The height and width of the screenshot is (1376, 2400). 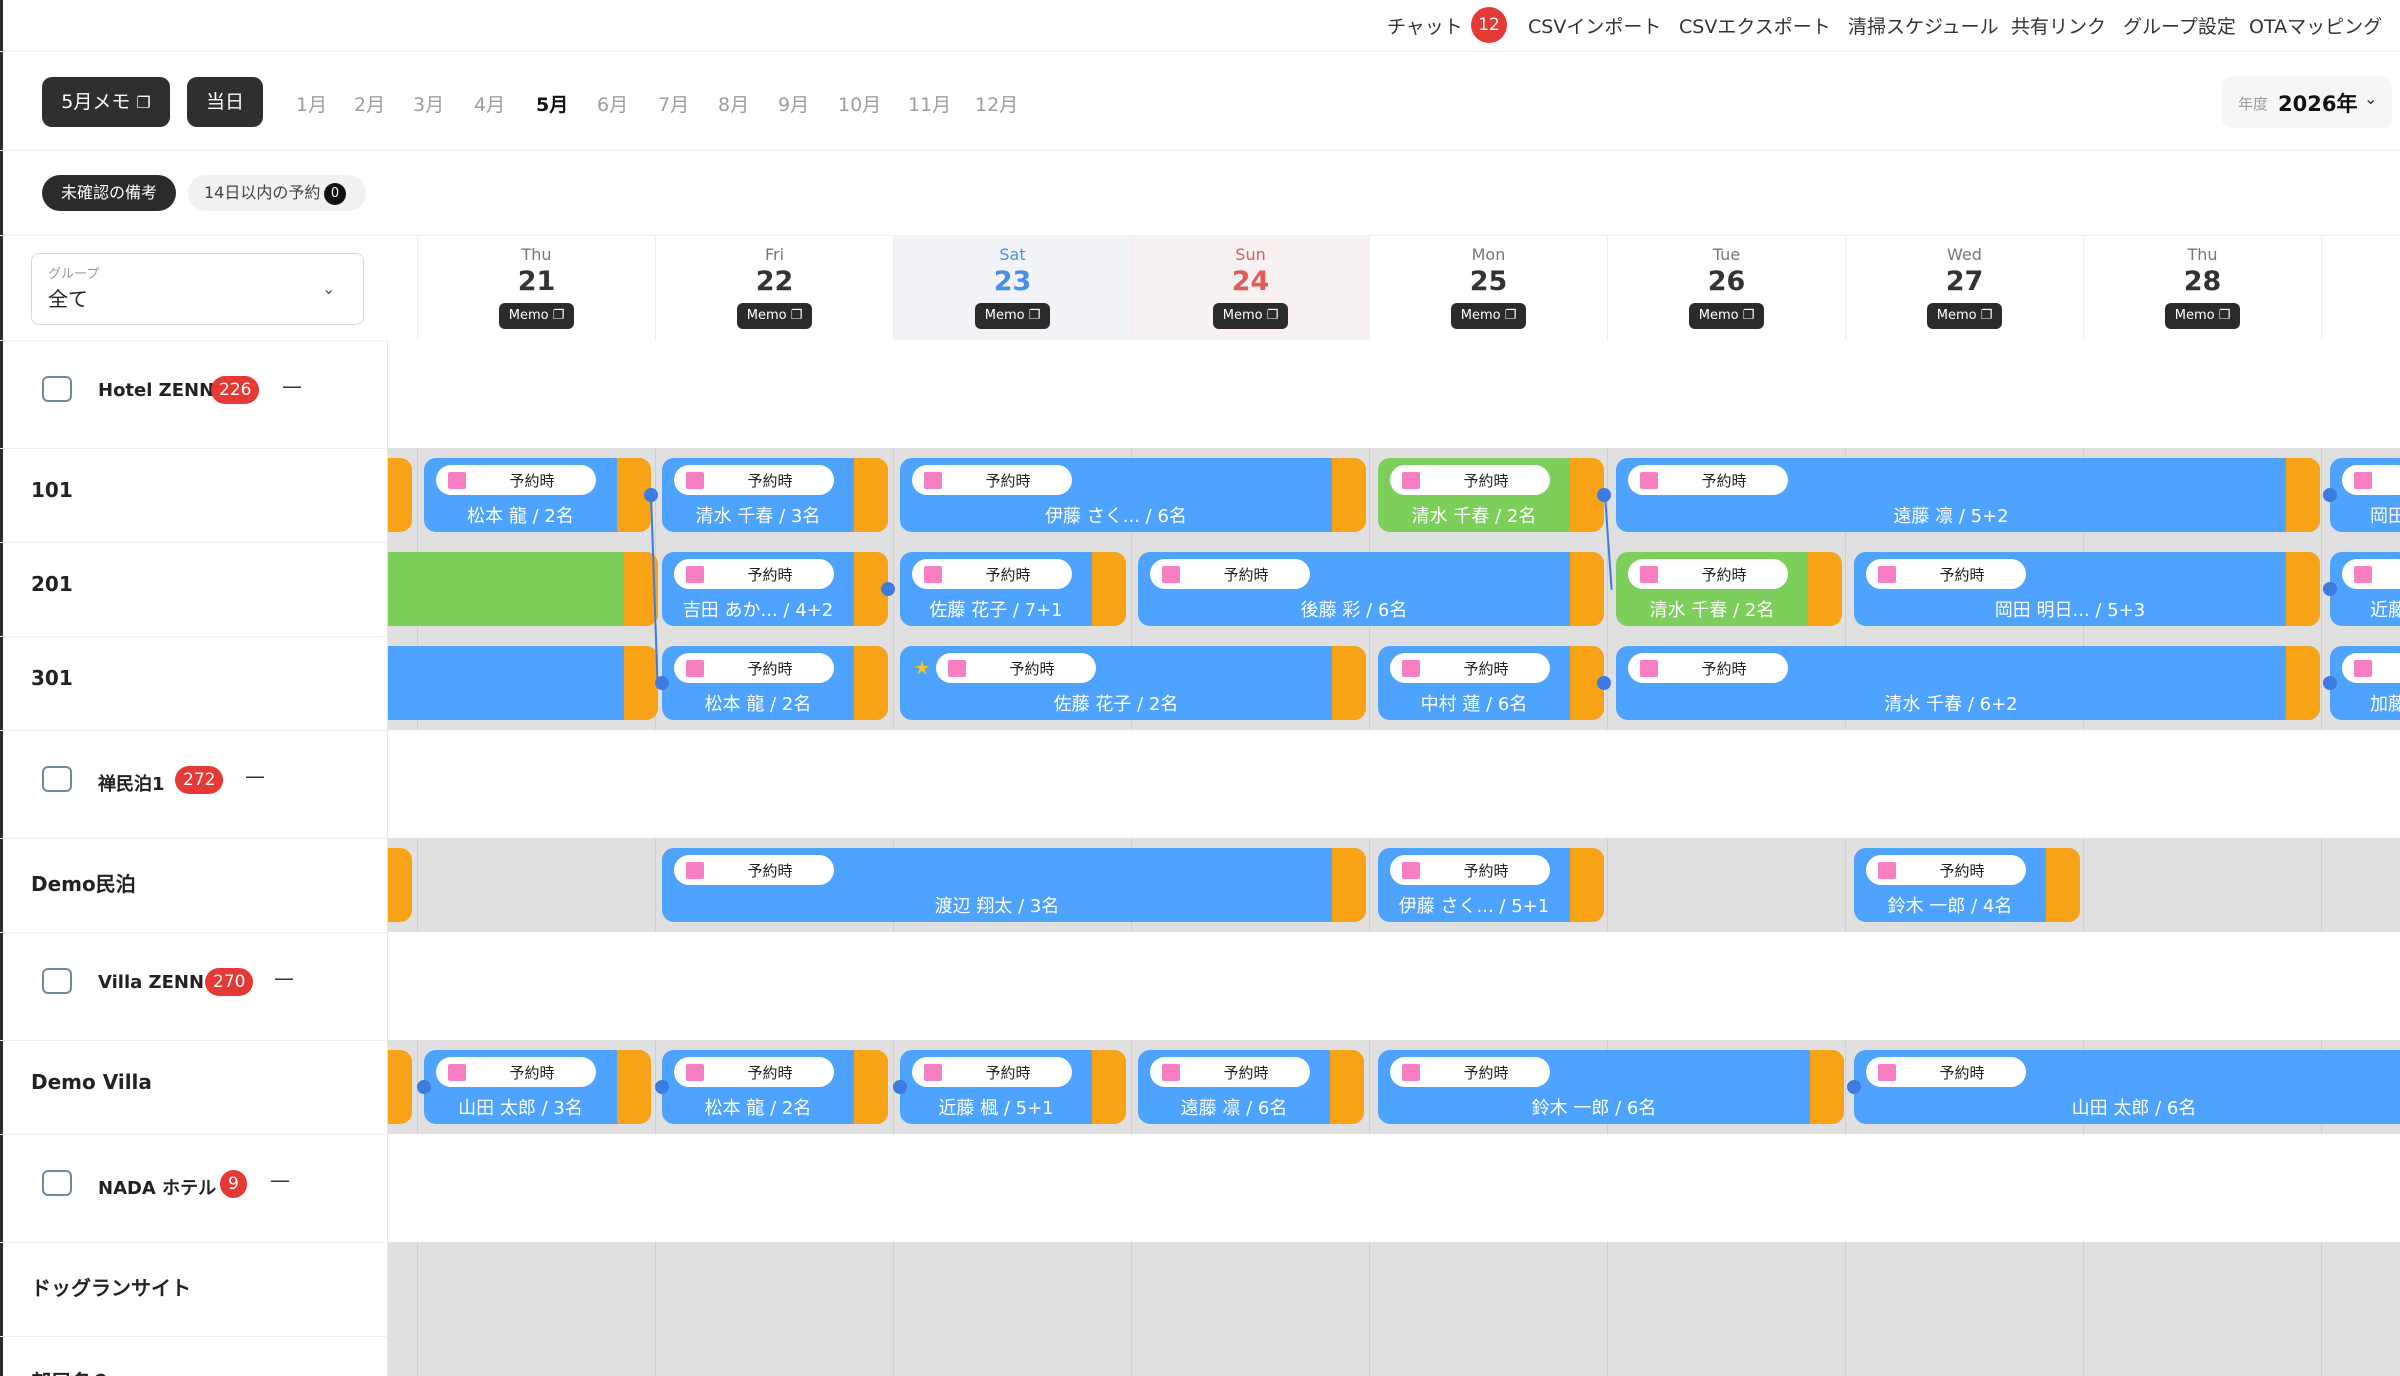 What do you see at coordinates (1611, 1087) in the screenshot?
I see `reservation-bar: 予約時 鈴木 一郎 / 6名` at bounding box center [1611, 1087].